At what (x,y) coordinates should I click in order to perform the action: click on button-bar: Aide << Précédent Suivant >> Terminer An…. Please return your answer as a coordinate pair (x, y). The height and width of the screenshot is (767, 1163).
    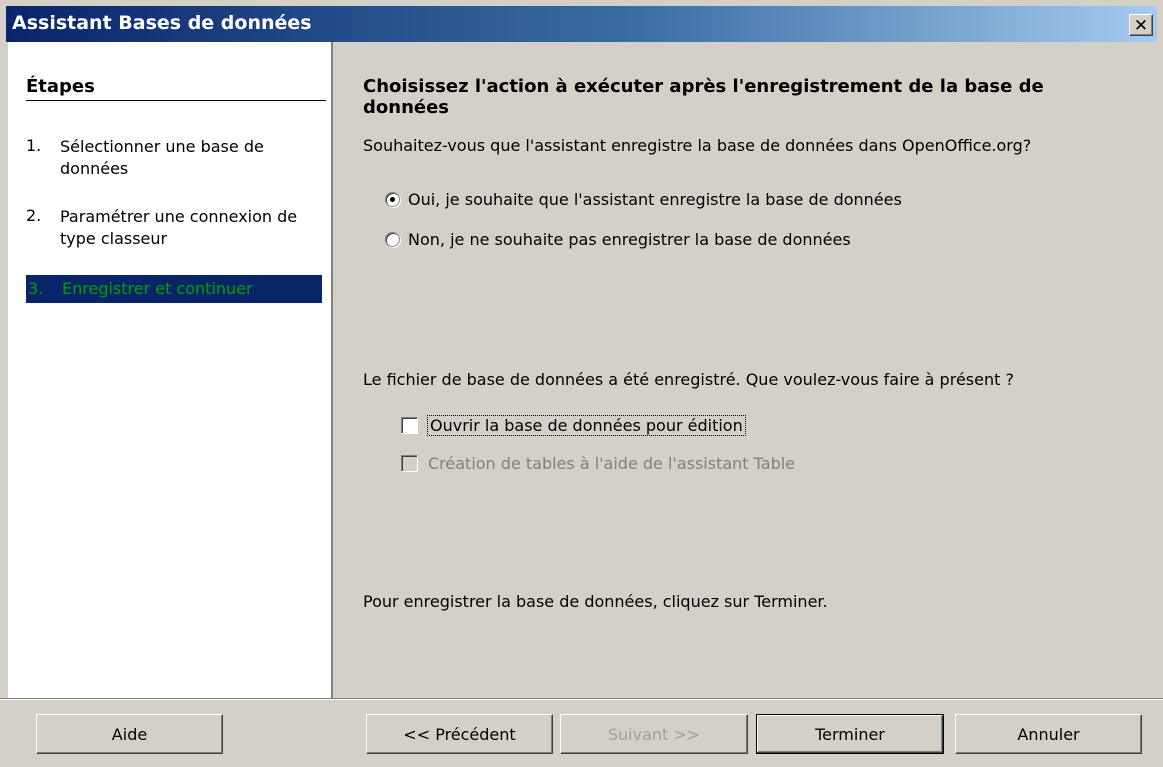
    Looking at the image, I should click on (581, 732).